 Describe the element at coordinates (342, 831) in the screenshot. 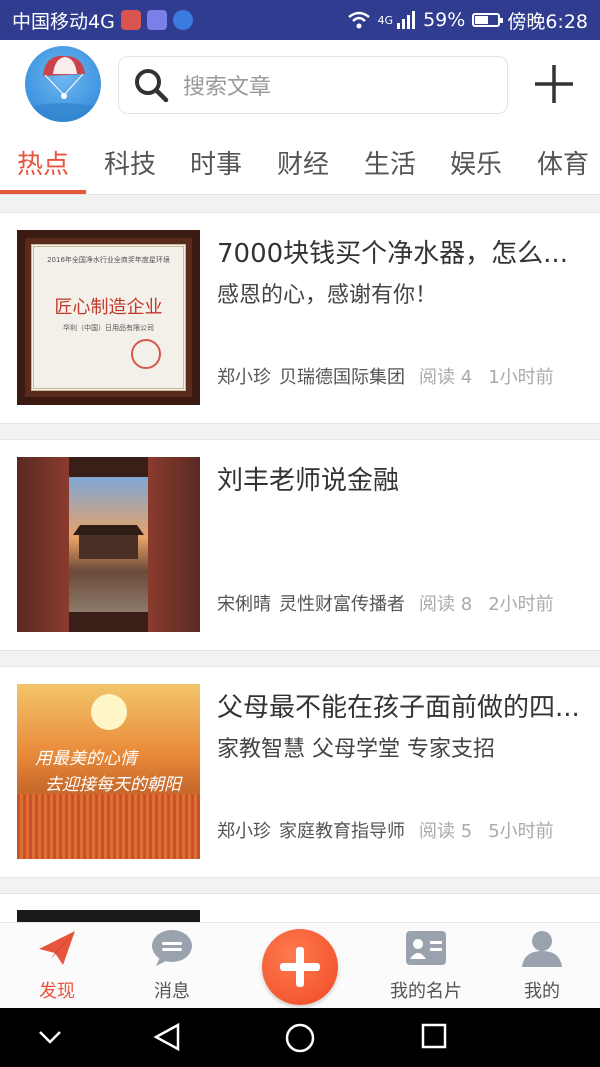

I see `article-author-title: 家庭教育指导师` at that location.